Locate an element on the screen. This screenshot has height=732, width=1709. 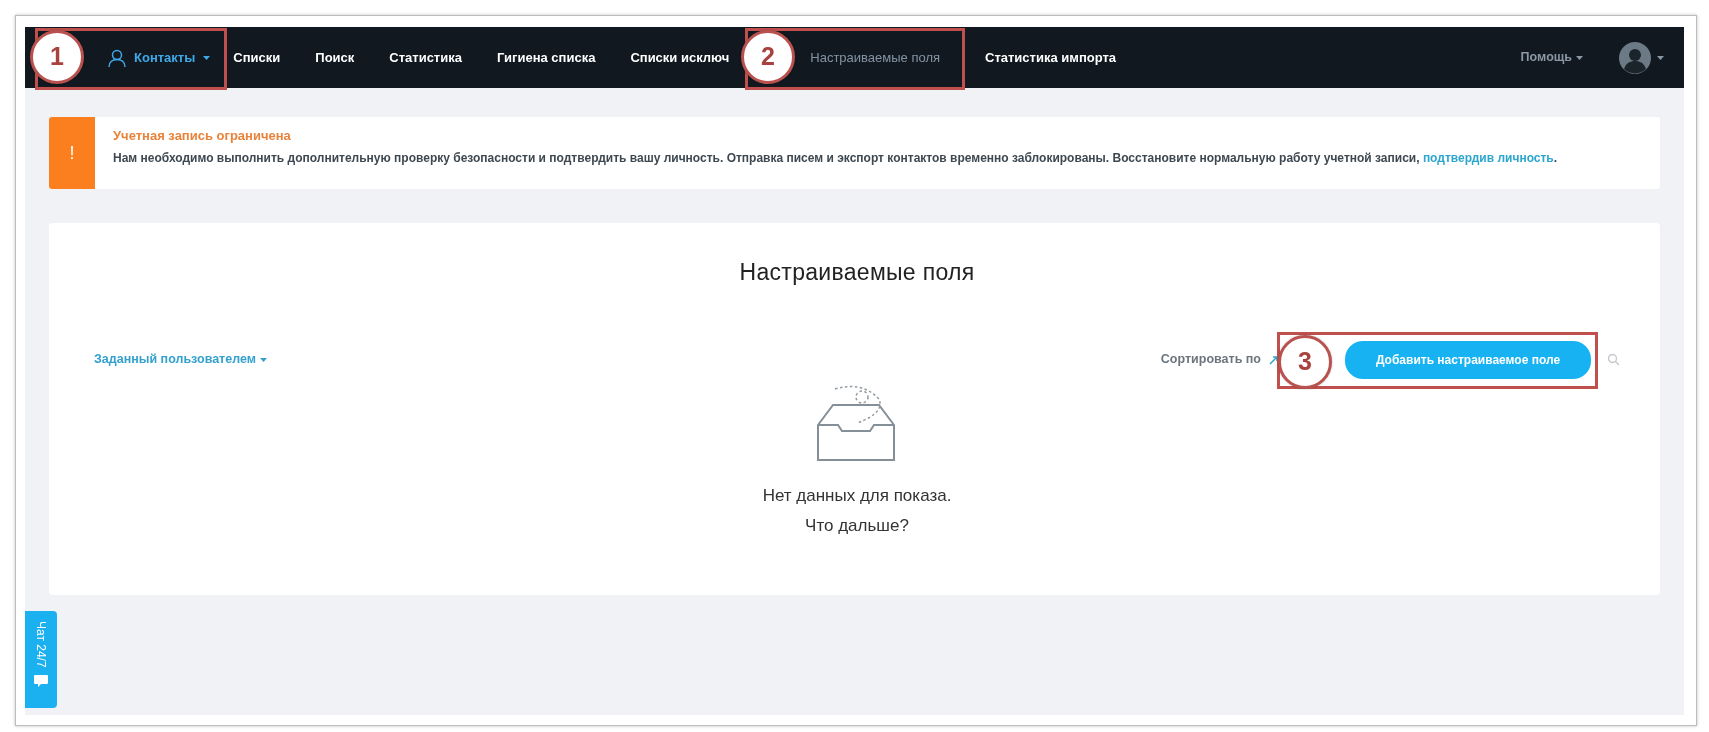
nav-link: Контакты is located at coordinates (159, 57).